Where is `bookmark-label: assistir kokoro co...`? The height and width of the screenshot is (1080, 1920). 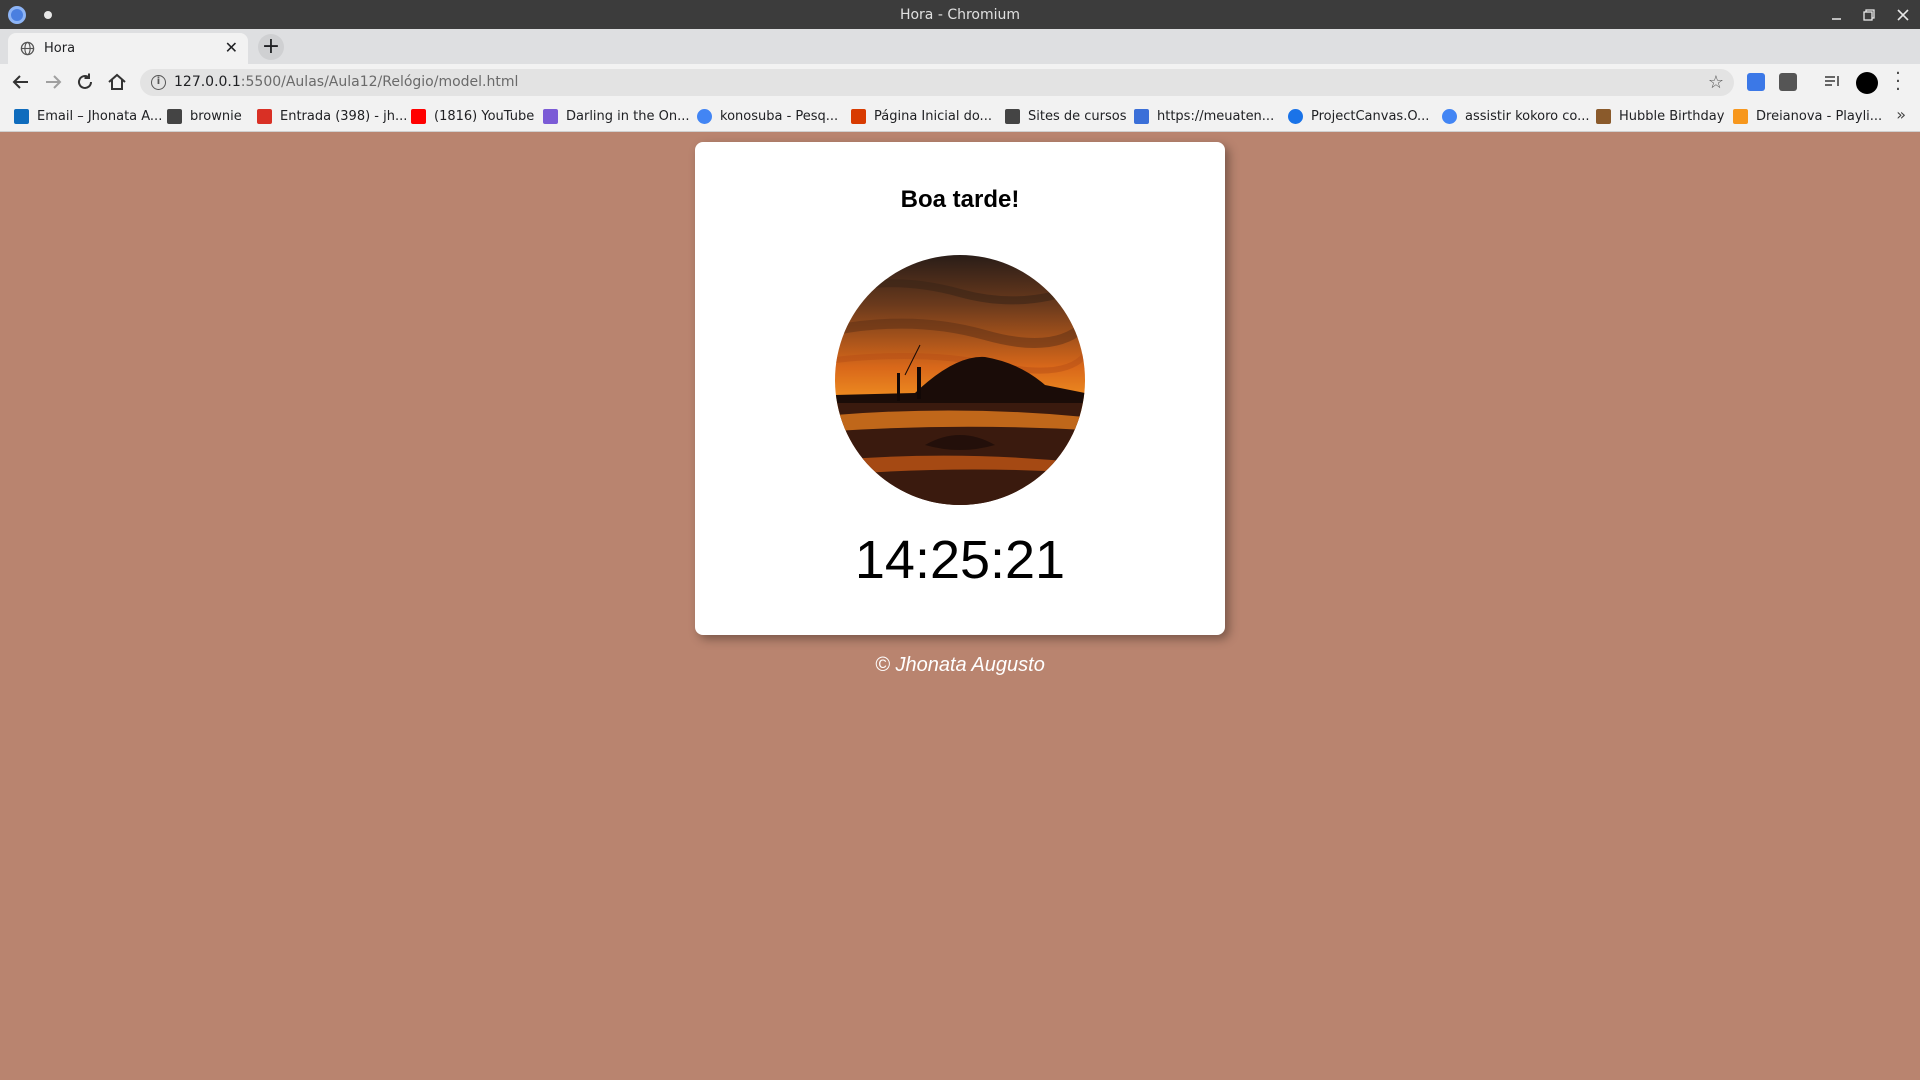 bookmark-label: assistir kokoro co... is located at coordinates (1527, 116).